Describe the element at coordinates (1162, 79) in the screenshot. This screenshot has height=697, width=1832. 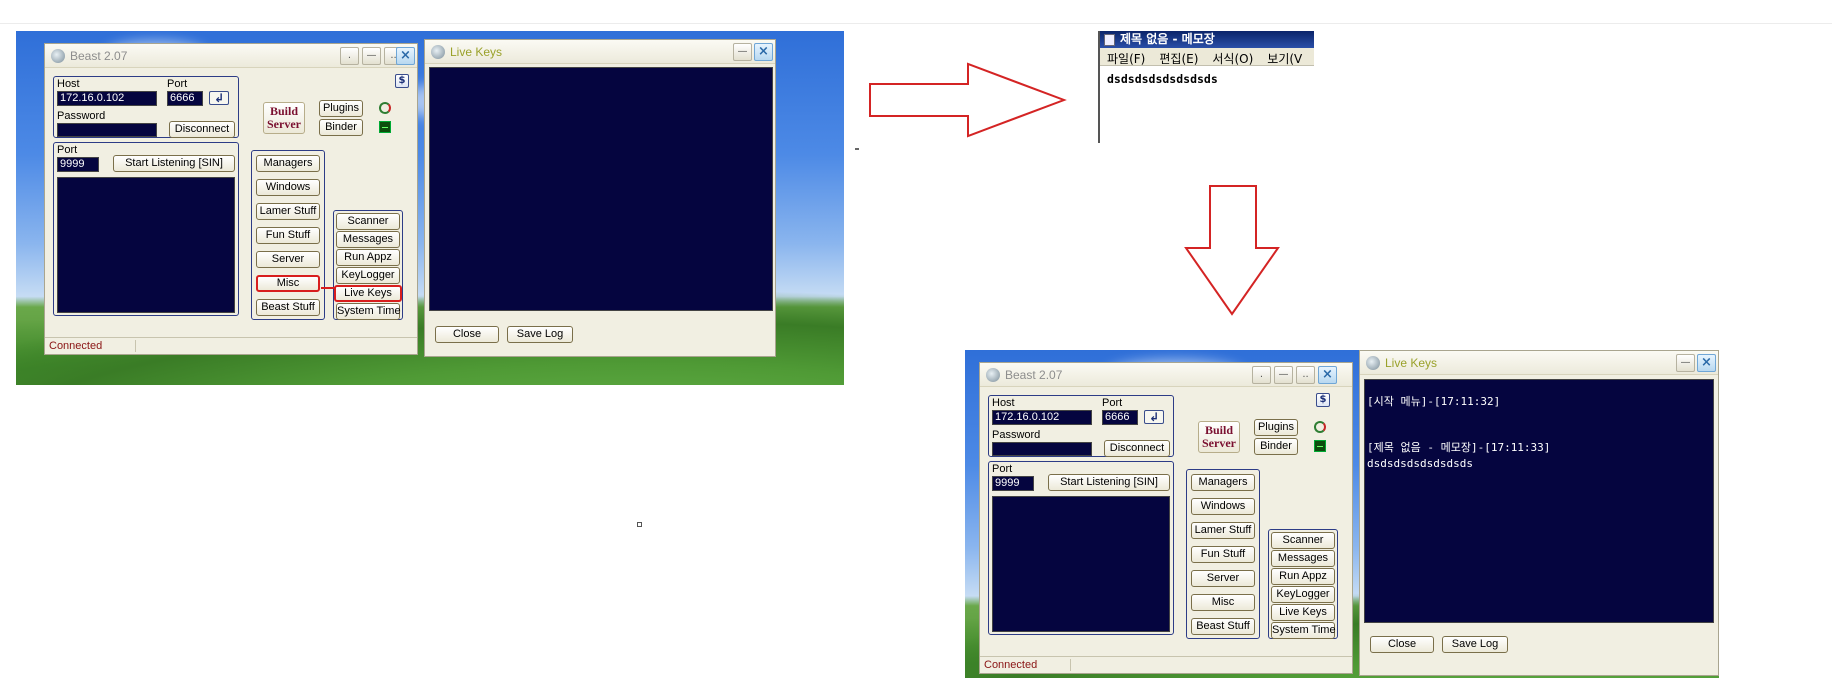
I see `notepad-content: dsdsdsdsdsdsdsds` at that location.